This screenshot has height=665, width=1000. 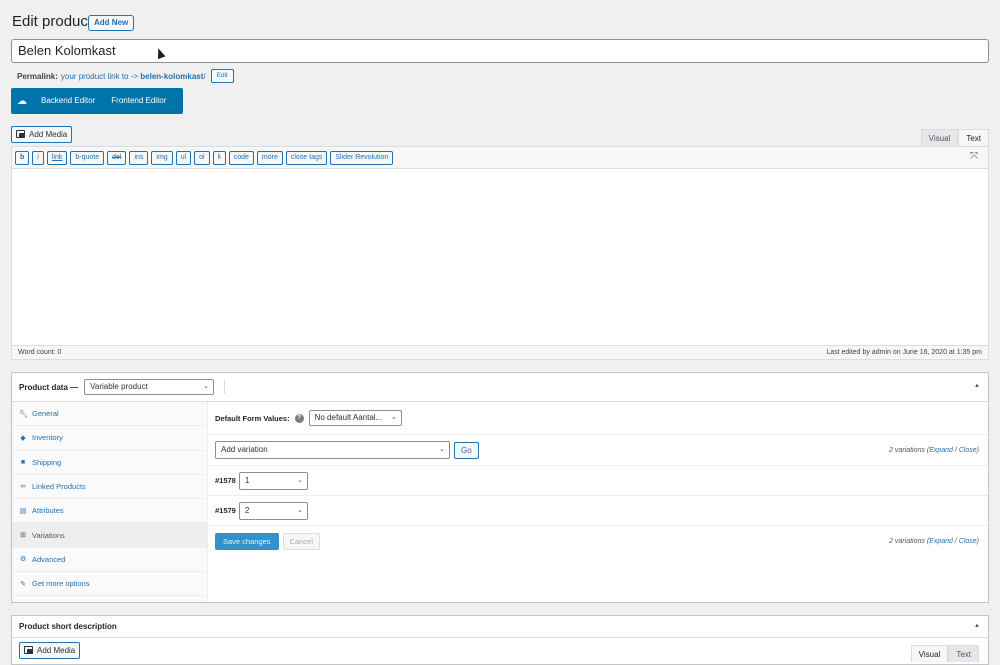 I want to click on qt-ins-button: ins, so click(x=139, y=157).